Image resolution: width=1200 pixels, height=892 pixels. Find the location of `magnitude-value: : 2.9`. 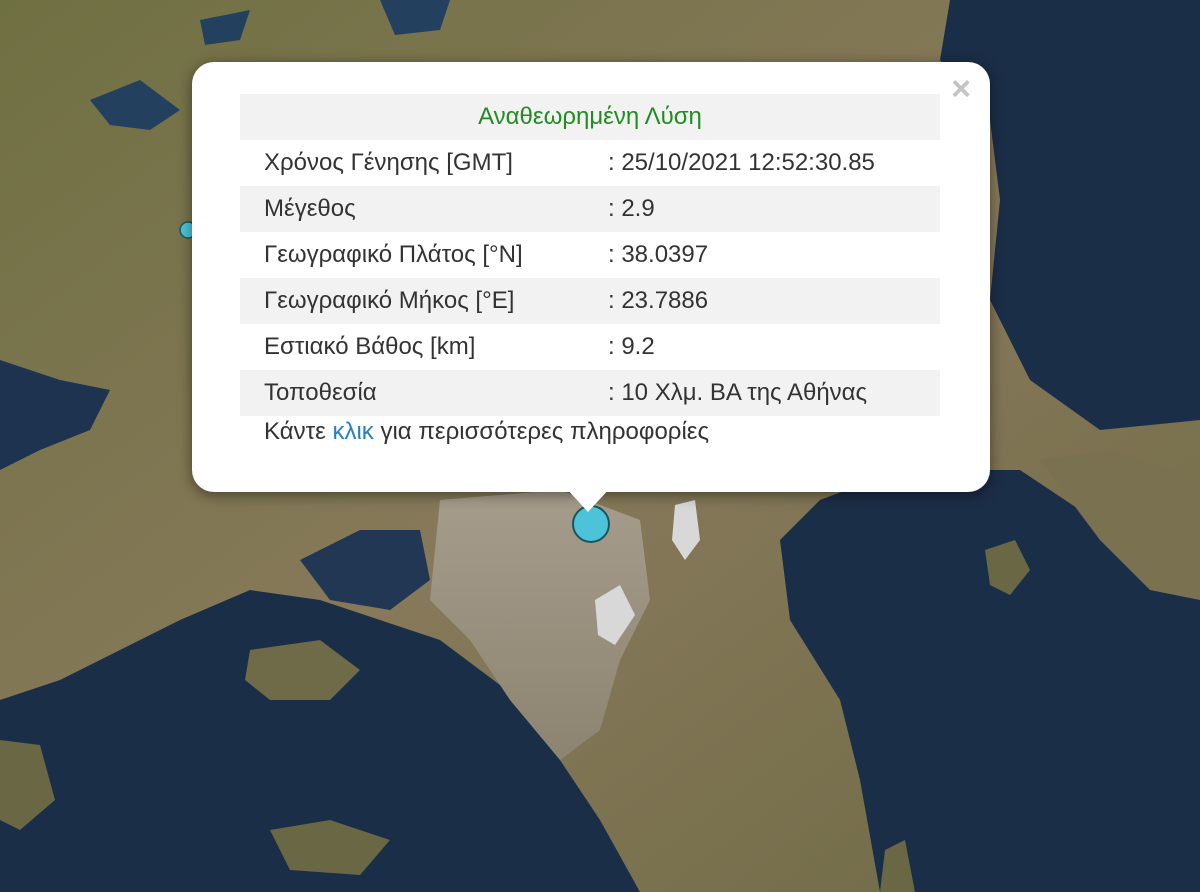

magnitude-value: : 2.9 is located at coordinates (772, 209).